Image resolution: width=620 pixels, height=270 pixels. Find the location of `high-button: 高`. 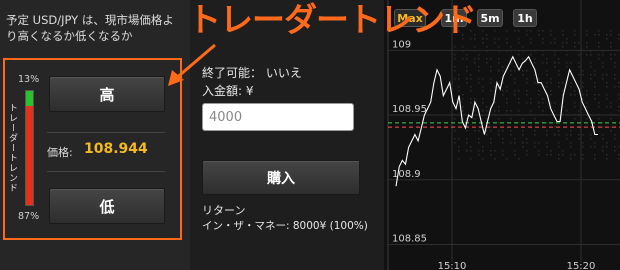

high-button: 高 is located at coordinates (107, 94).